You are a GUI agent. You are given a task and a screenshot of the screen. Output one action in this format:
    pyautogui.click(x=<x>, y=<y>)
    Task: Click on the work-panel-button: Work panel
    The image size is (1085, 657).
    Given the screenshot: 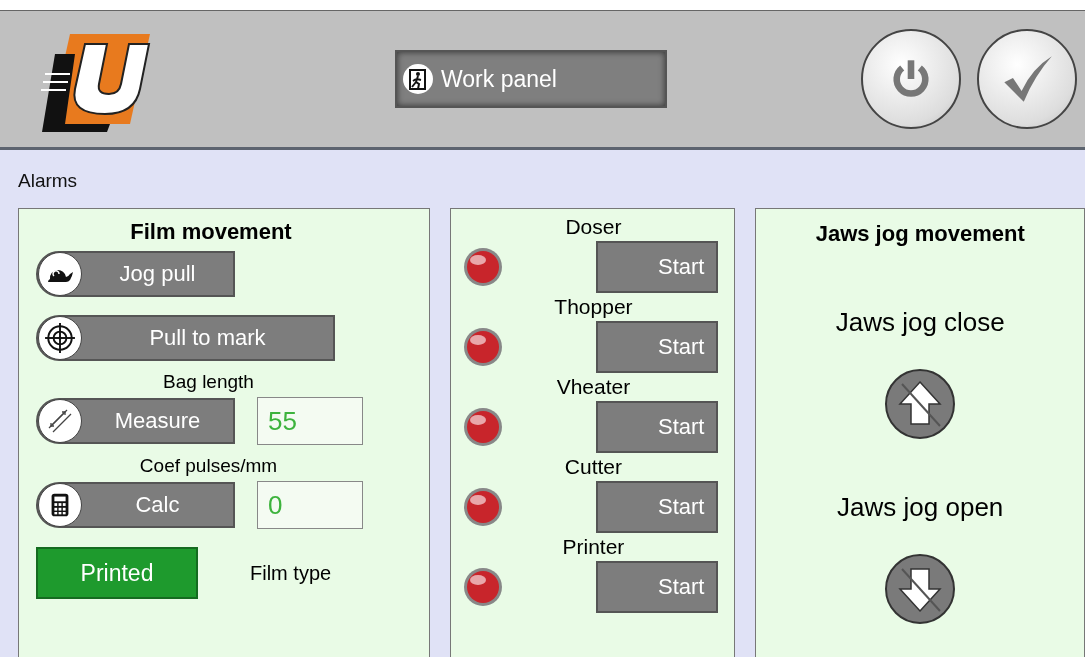 What is the action you would take?
    pyautogui.click(x=531, y=79)
    